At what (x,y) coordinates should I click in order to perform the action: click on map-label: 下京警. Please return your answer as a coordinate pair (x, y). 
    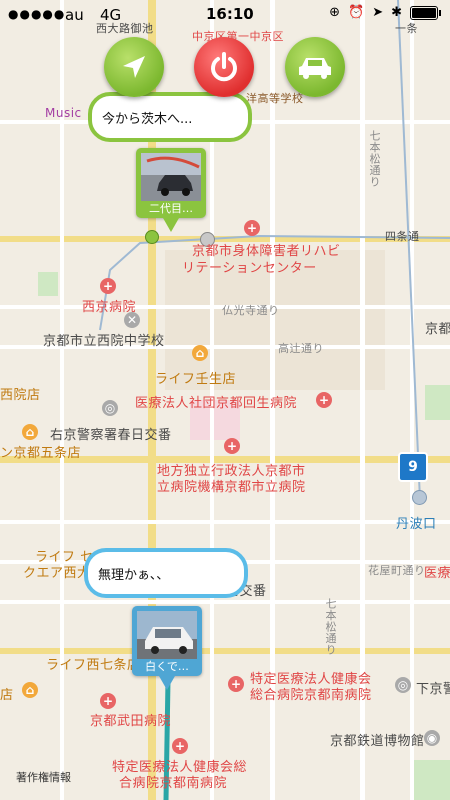
    Looking at the image, I should click on (433, 689).